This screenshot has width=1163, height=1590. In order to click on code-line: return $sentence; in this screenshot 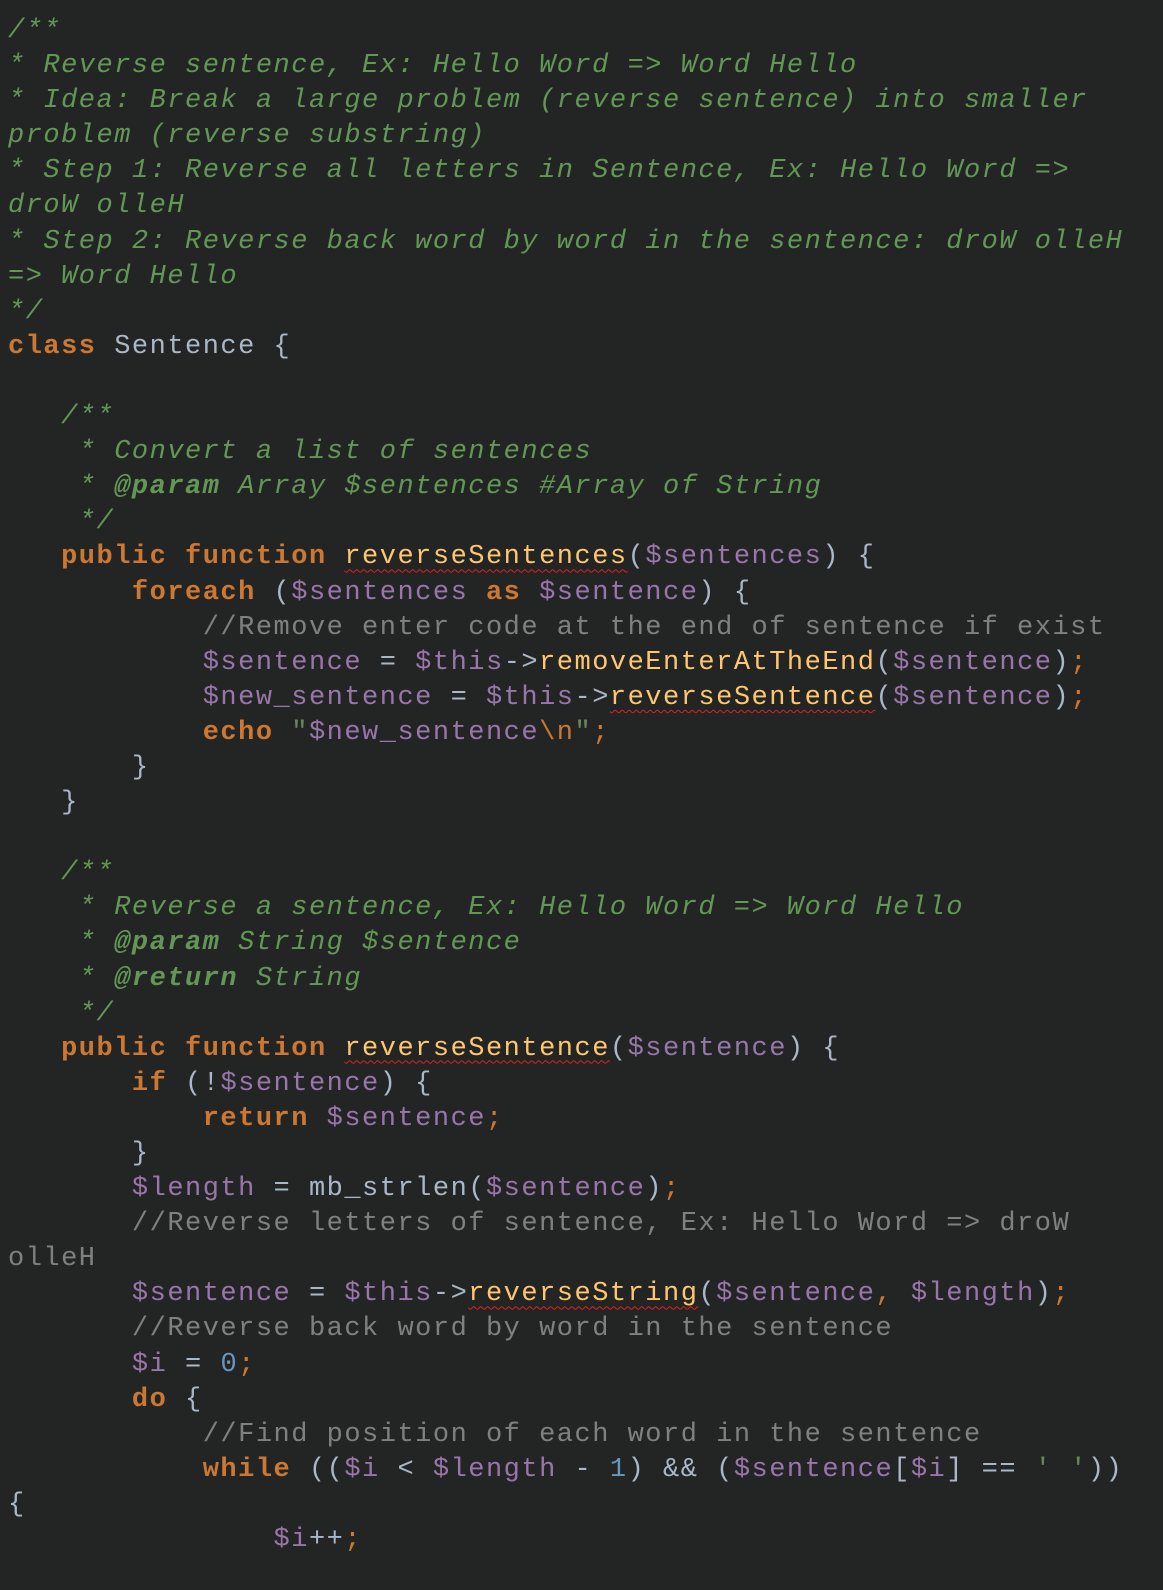, I will do `click(585, 1119)`.